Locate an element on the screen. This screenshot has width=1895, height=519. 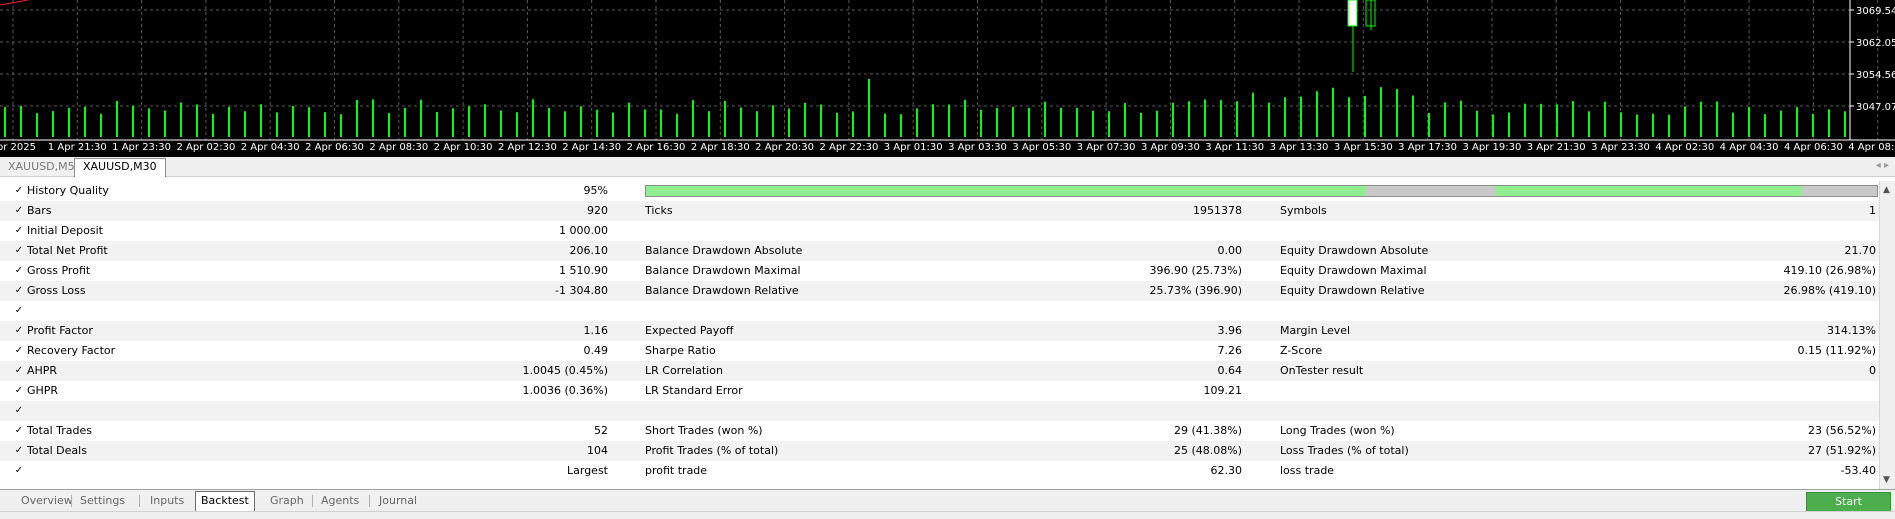
time-axis-label: 3 Apr 03:30 is located at coordinates (977, 147).